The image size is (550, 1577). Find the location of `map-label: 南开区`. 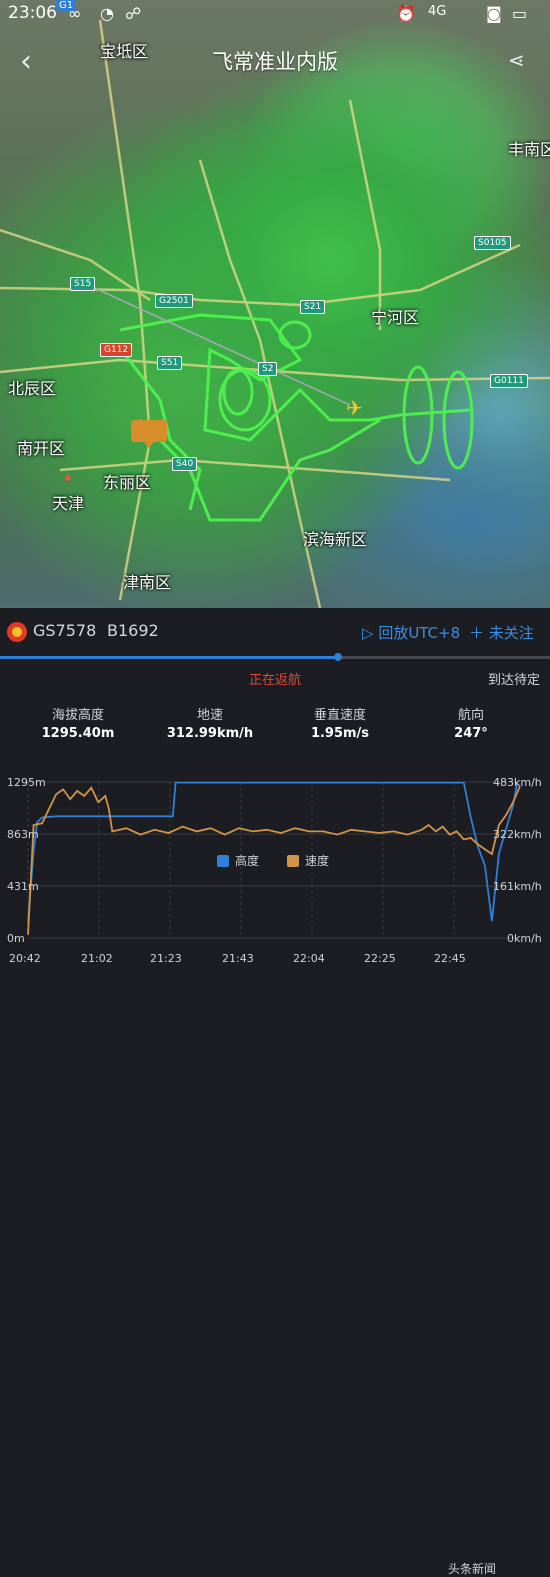

map-label: 南开区 is located at coordinates (41, 448).